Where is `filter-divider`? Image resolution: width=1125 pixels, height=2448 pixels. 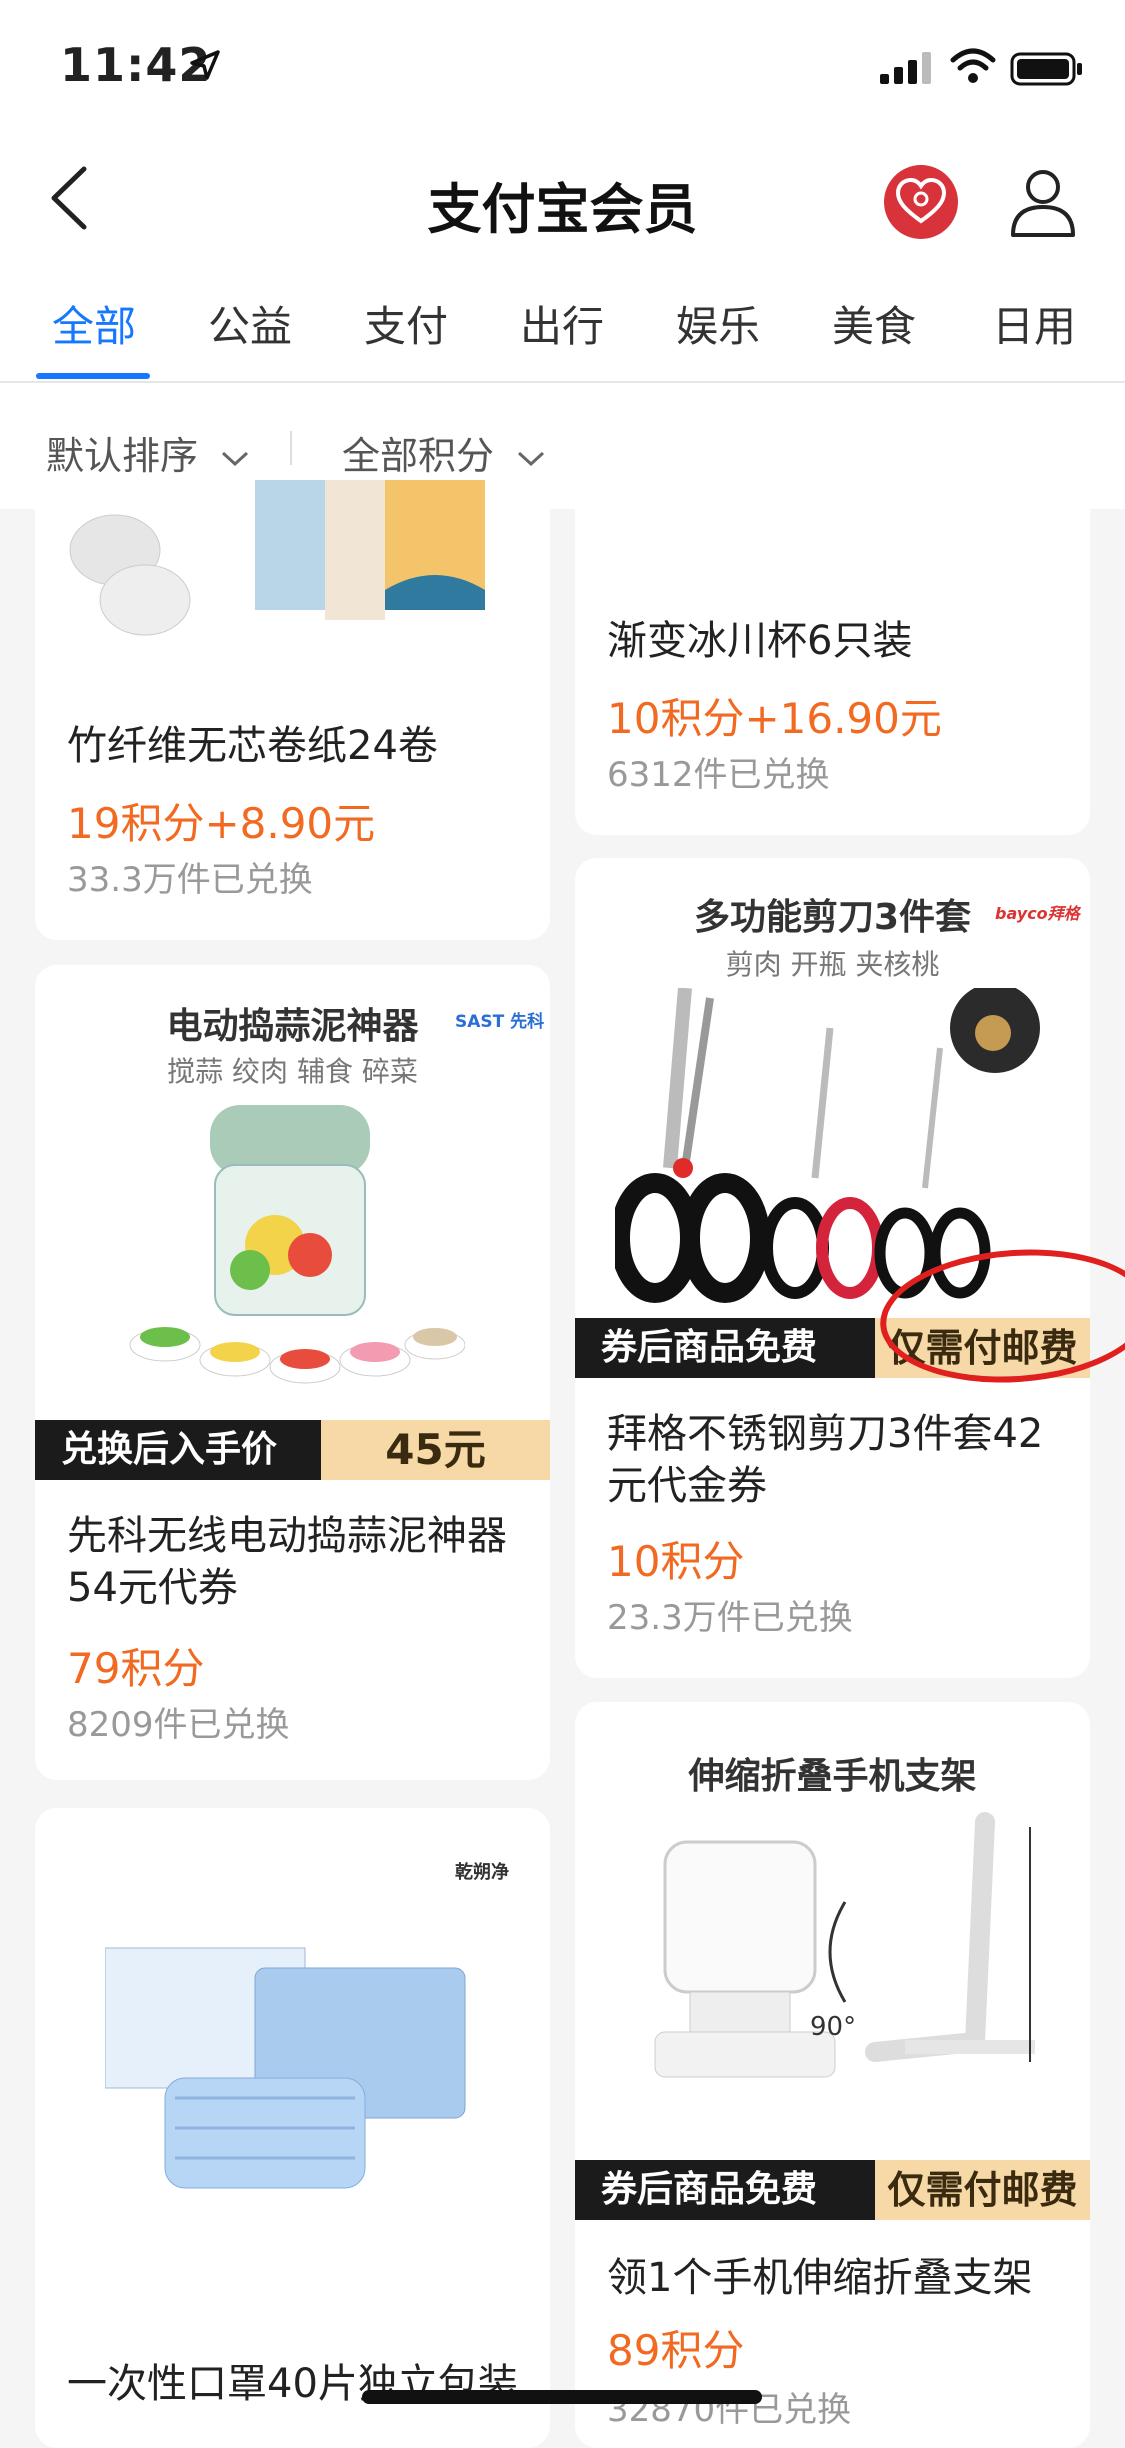 filter-divider is located at coordinates (291, 448).